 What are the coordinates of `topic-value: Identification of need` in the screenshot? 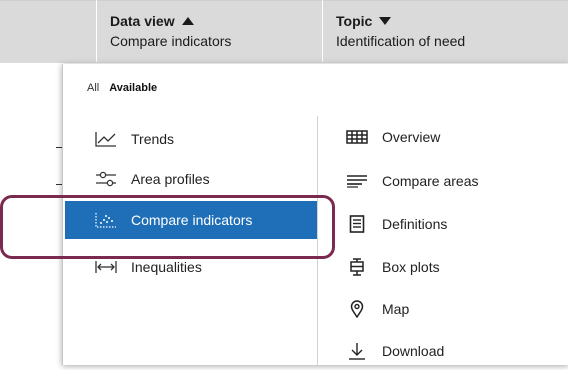 It's located at (401, 41).